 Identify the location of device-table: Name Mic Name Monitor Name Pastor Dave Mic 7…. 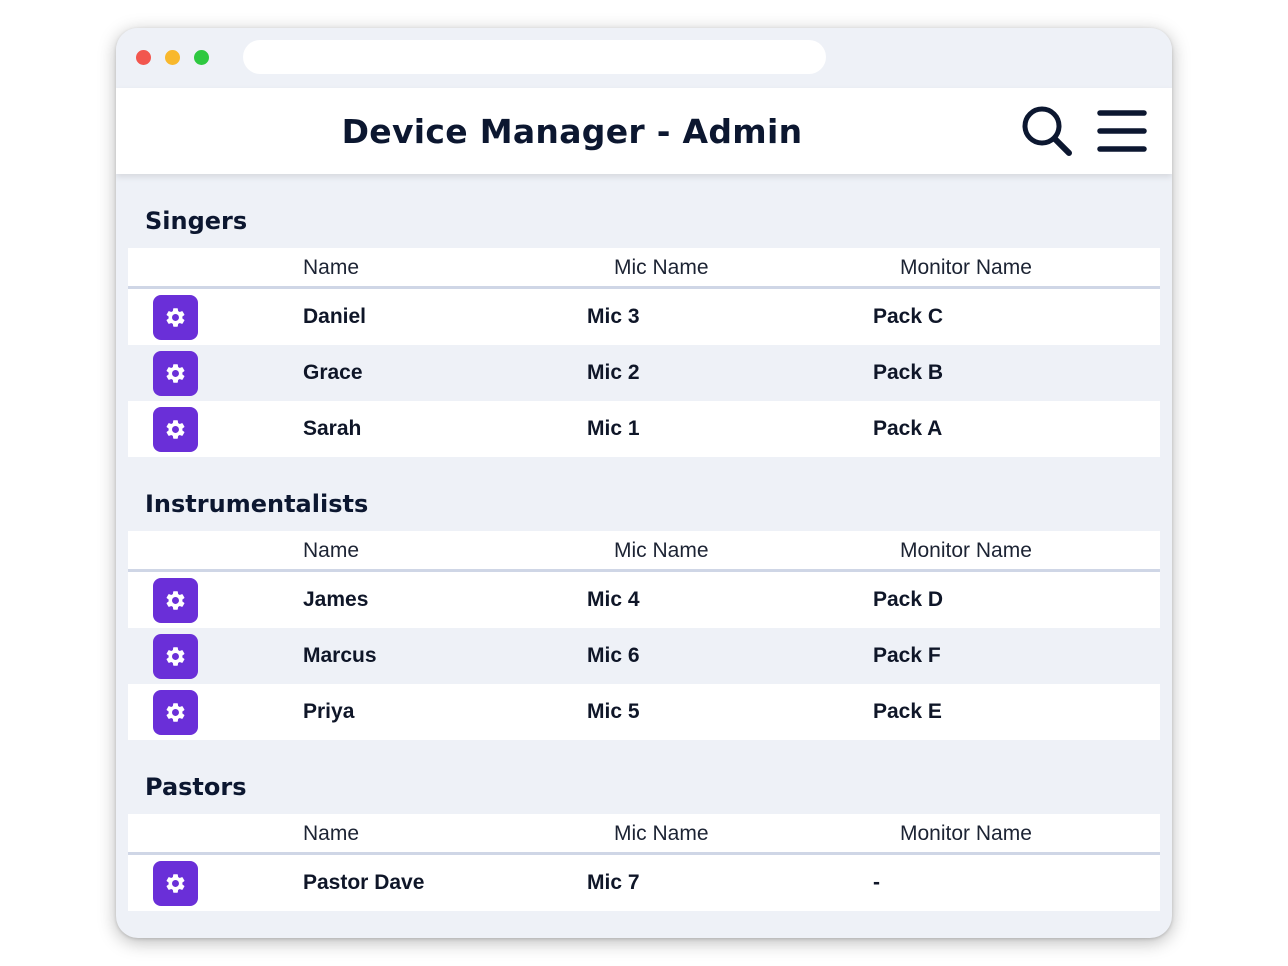
(644, 862).